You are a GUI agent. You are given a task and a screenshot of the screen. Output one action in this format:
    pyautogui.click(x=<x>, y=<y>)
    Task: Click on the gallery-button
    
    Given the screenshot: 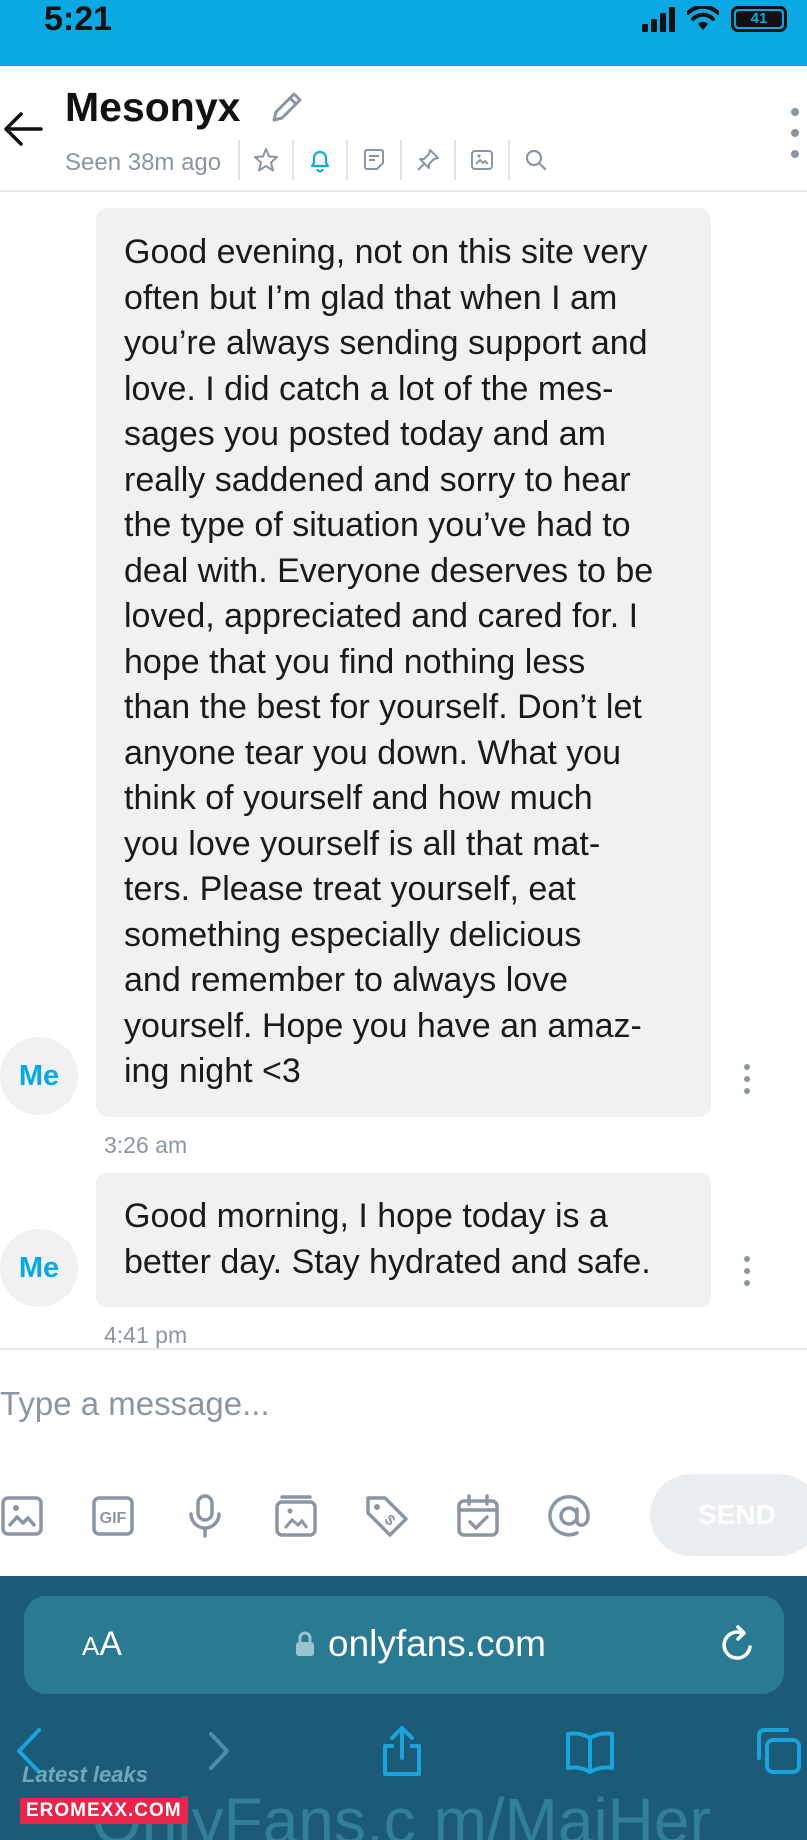 What is the action you would take?
    pyautogui.click(x=481, y=160)
    